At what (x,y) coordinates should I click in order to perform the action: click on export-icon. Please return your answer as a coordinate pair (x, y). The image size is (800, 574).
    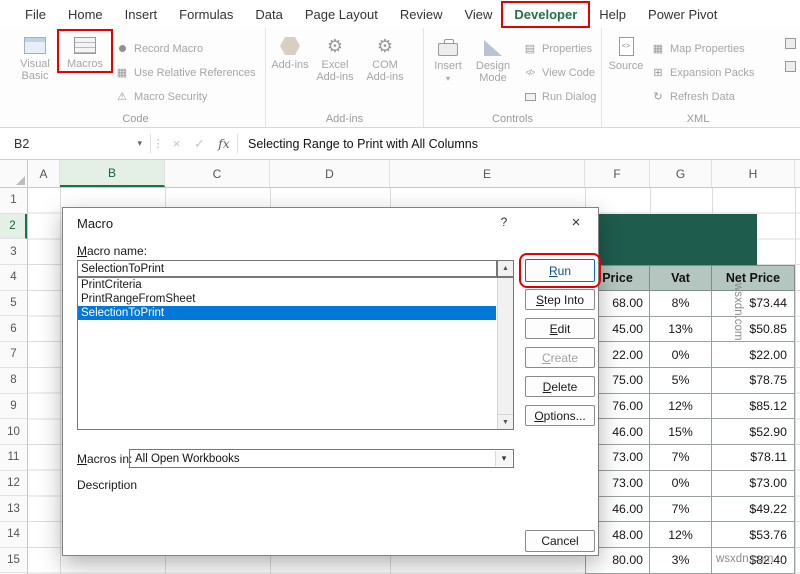
    Looking at the image, I should click on (790, 66).